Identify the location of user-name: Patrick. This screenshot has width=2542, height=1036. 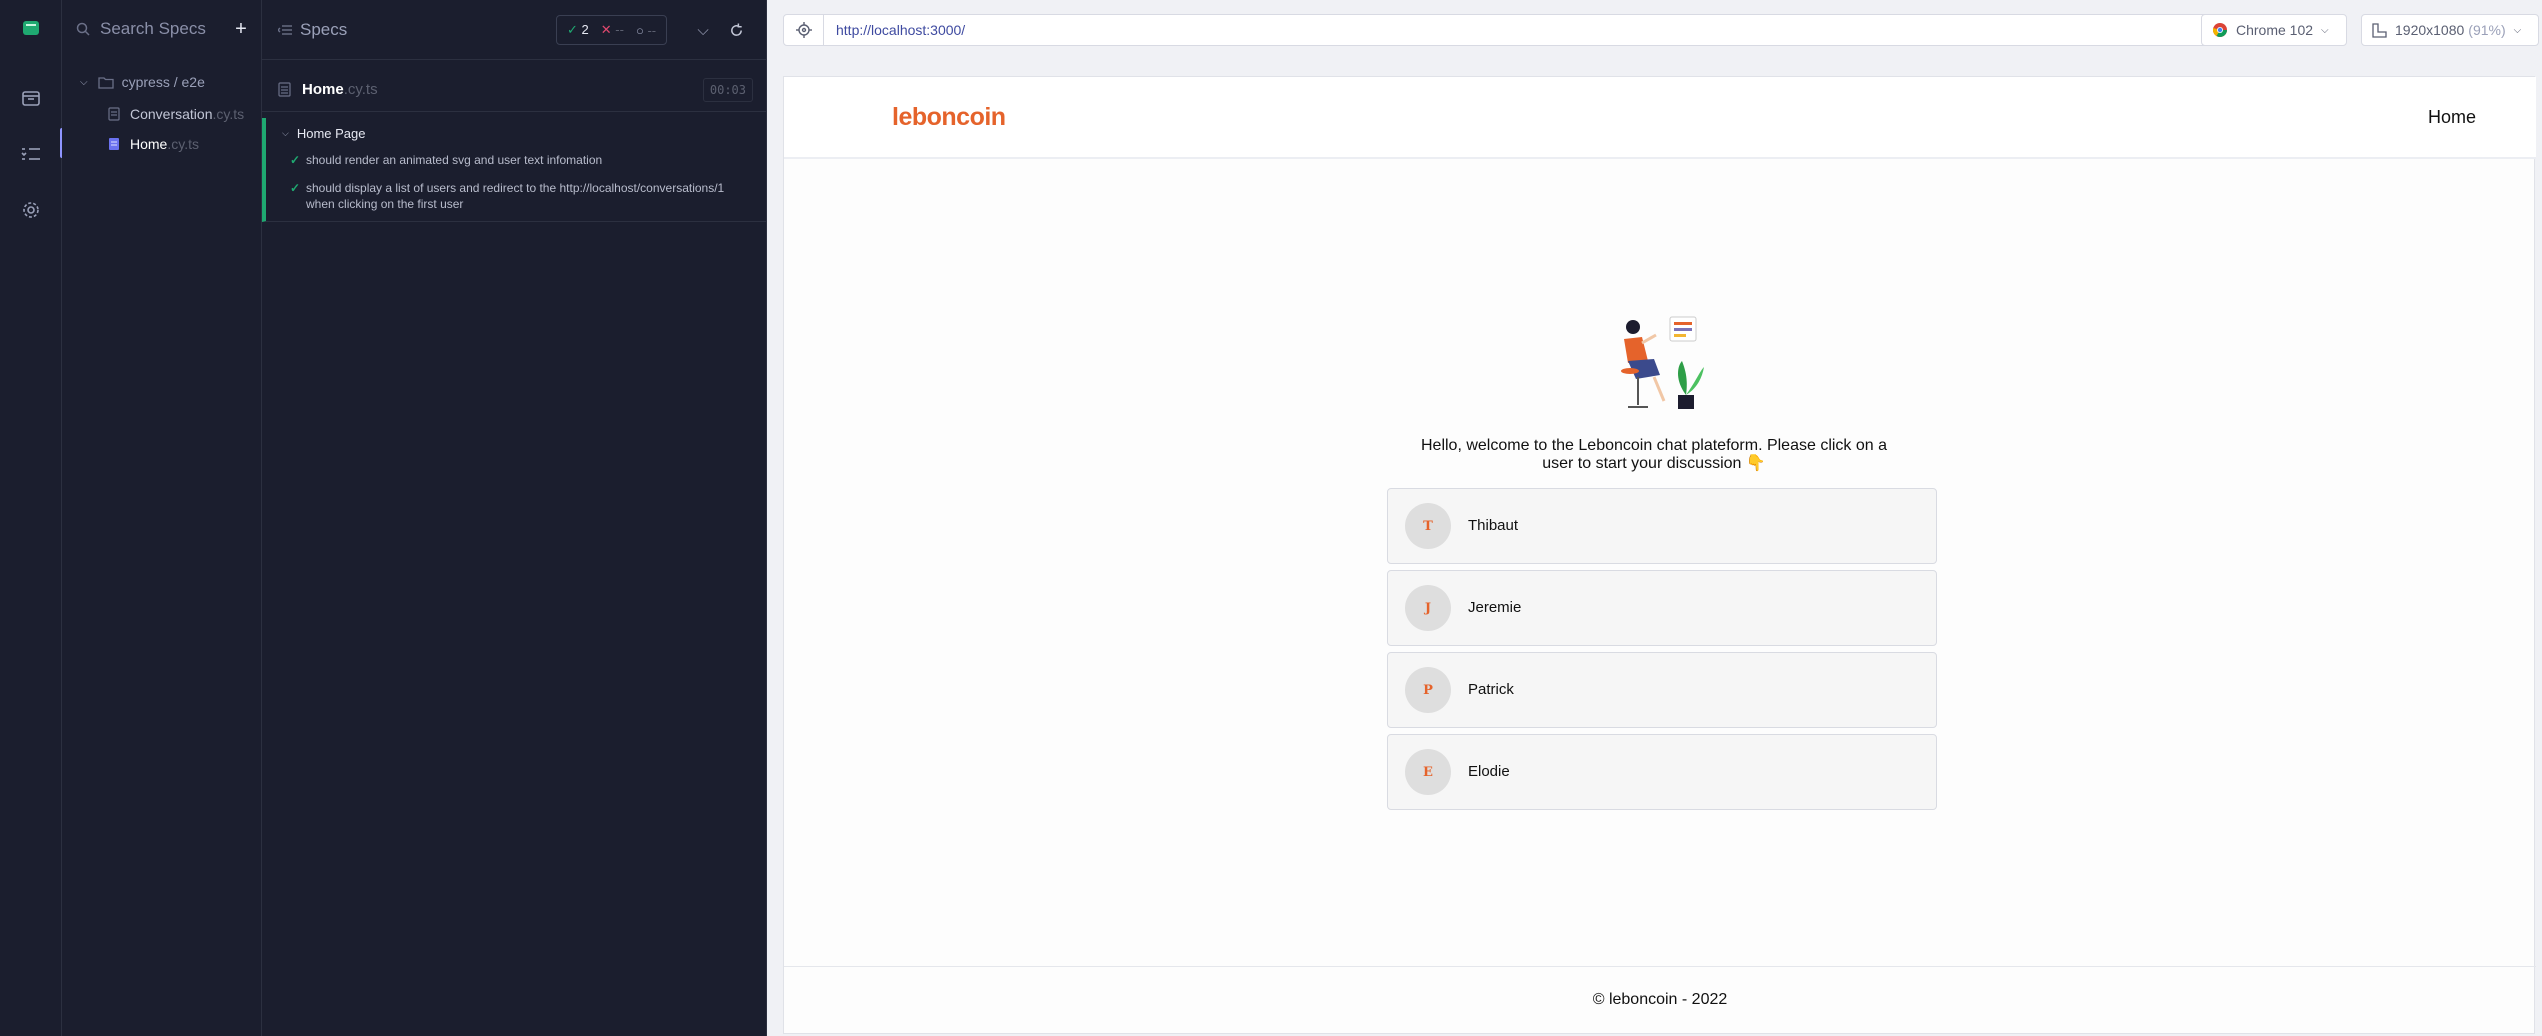
(1491, 689).